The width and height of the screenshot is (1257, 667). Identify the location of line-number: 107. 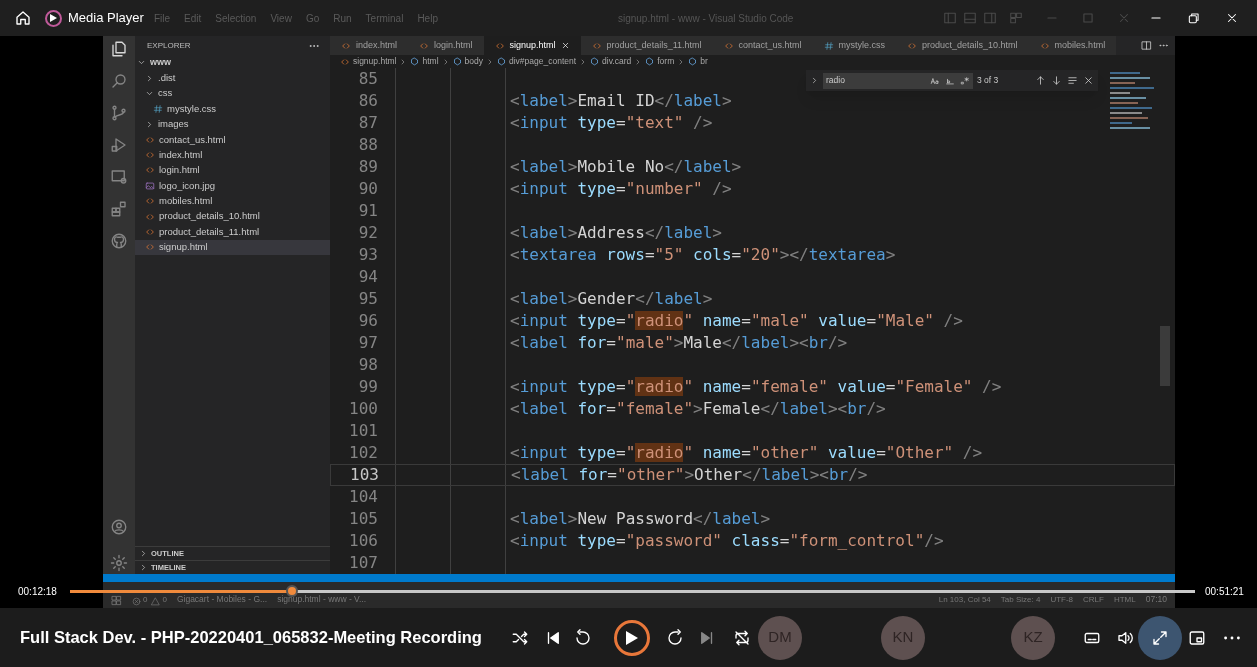
(363, 563).